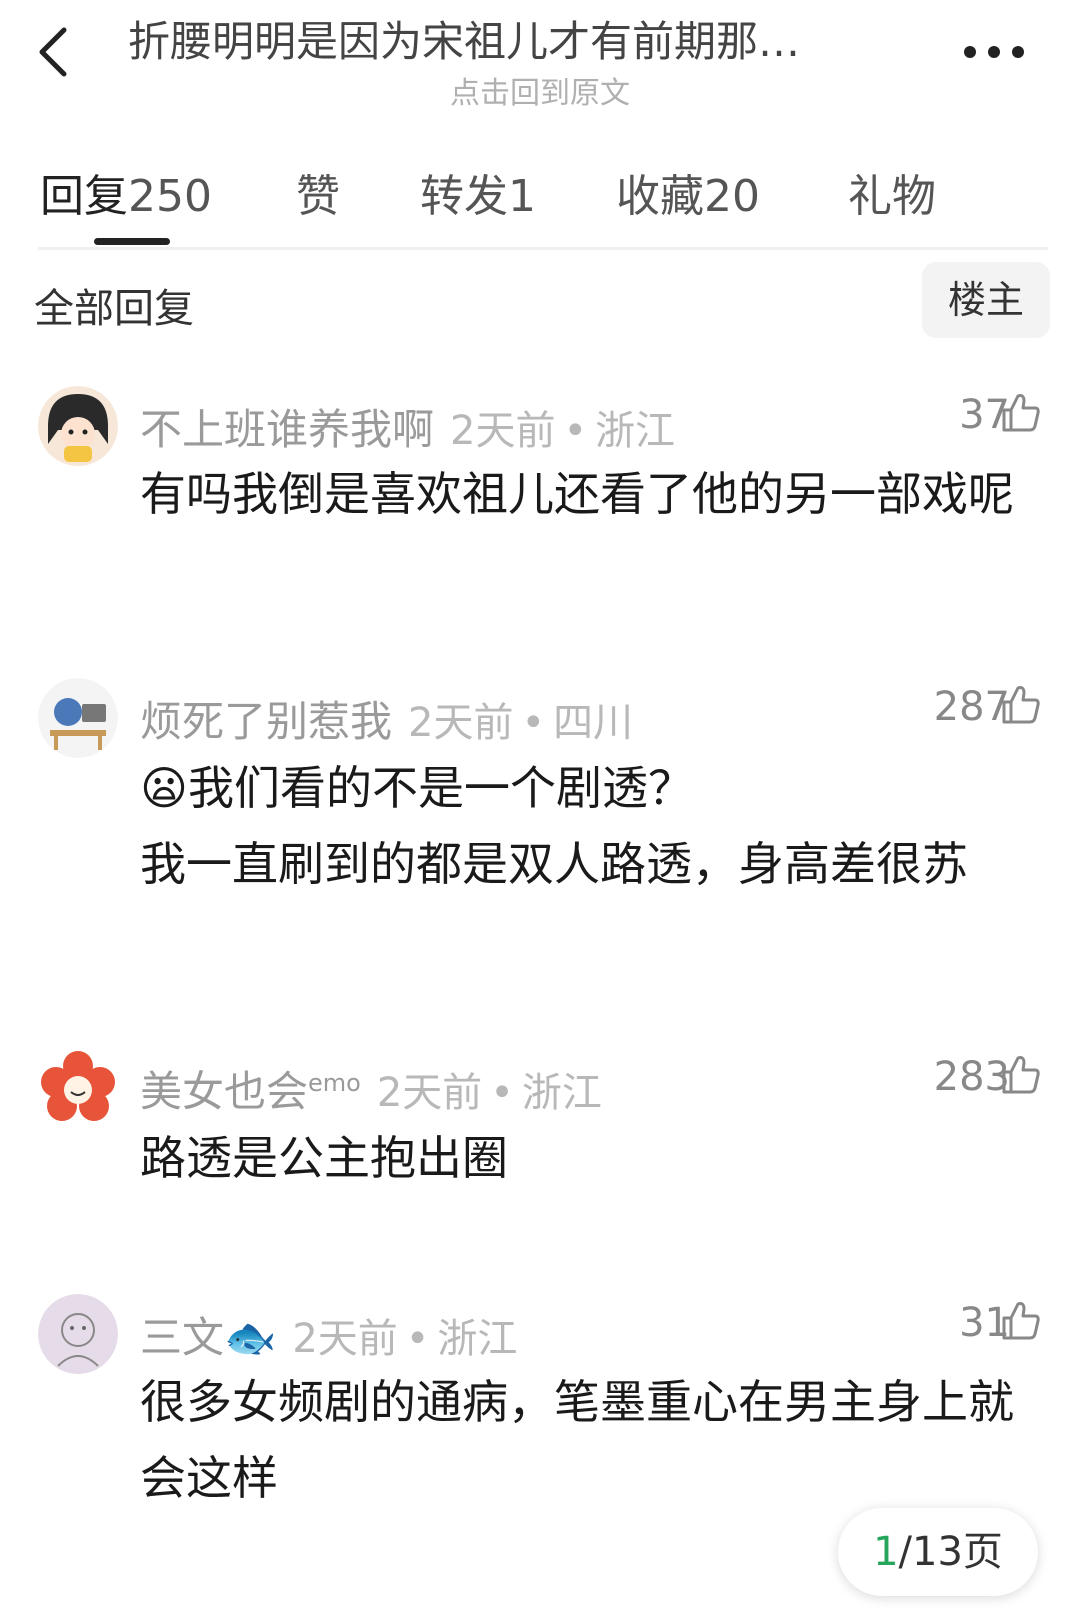 The image size is (1080, 1620). Describe the element at coordinates (250, 1337) in the screenshot. I see `fish-emoji-icon: 🐟` at that location.